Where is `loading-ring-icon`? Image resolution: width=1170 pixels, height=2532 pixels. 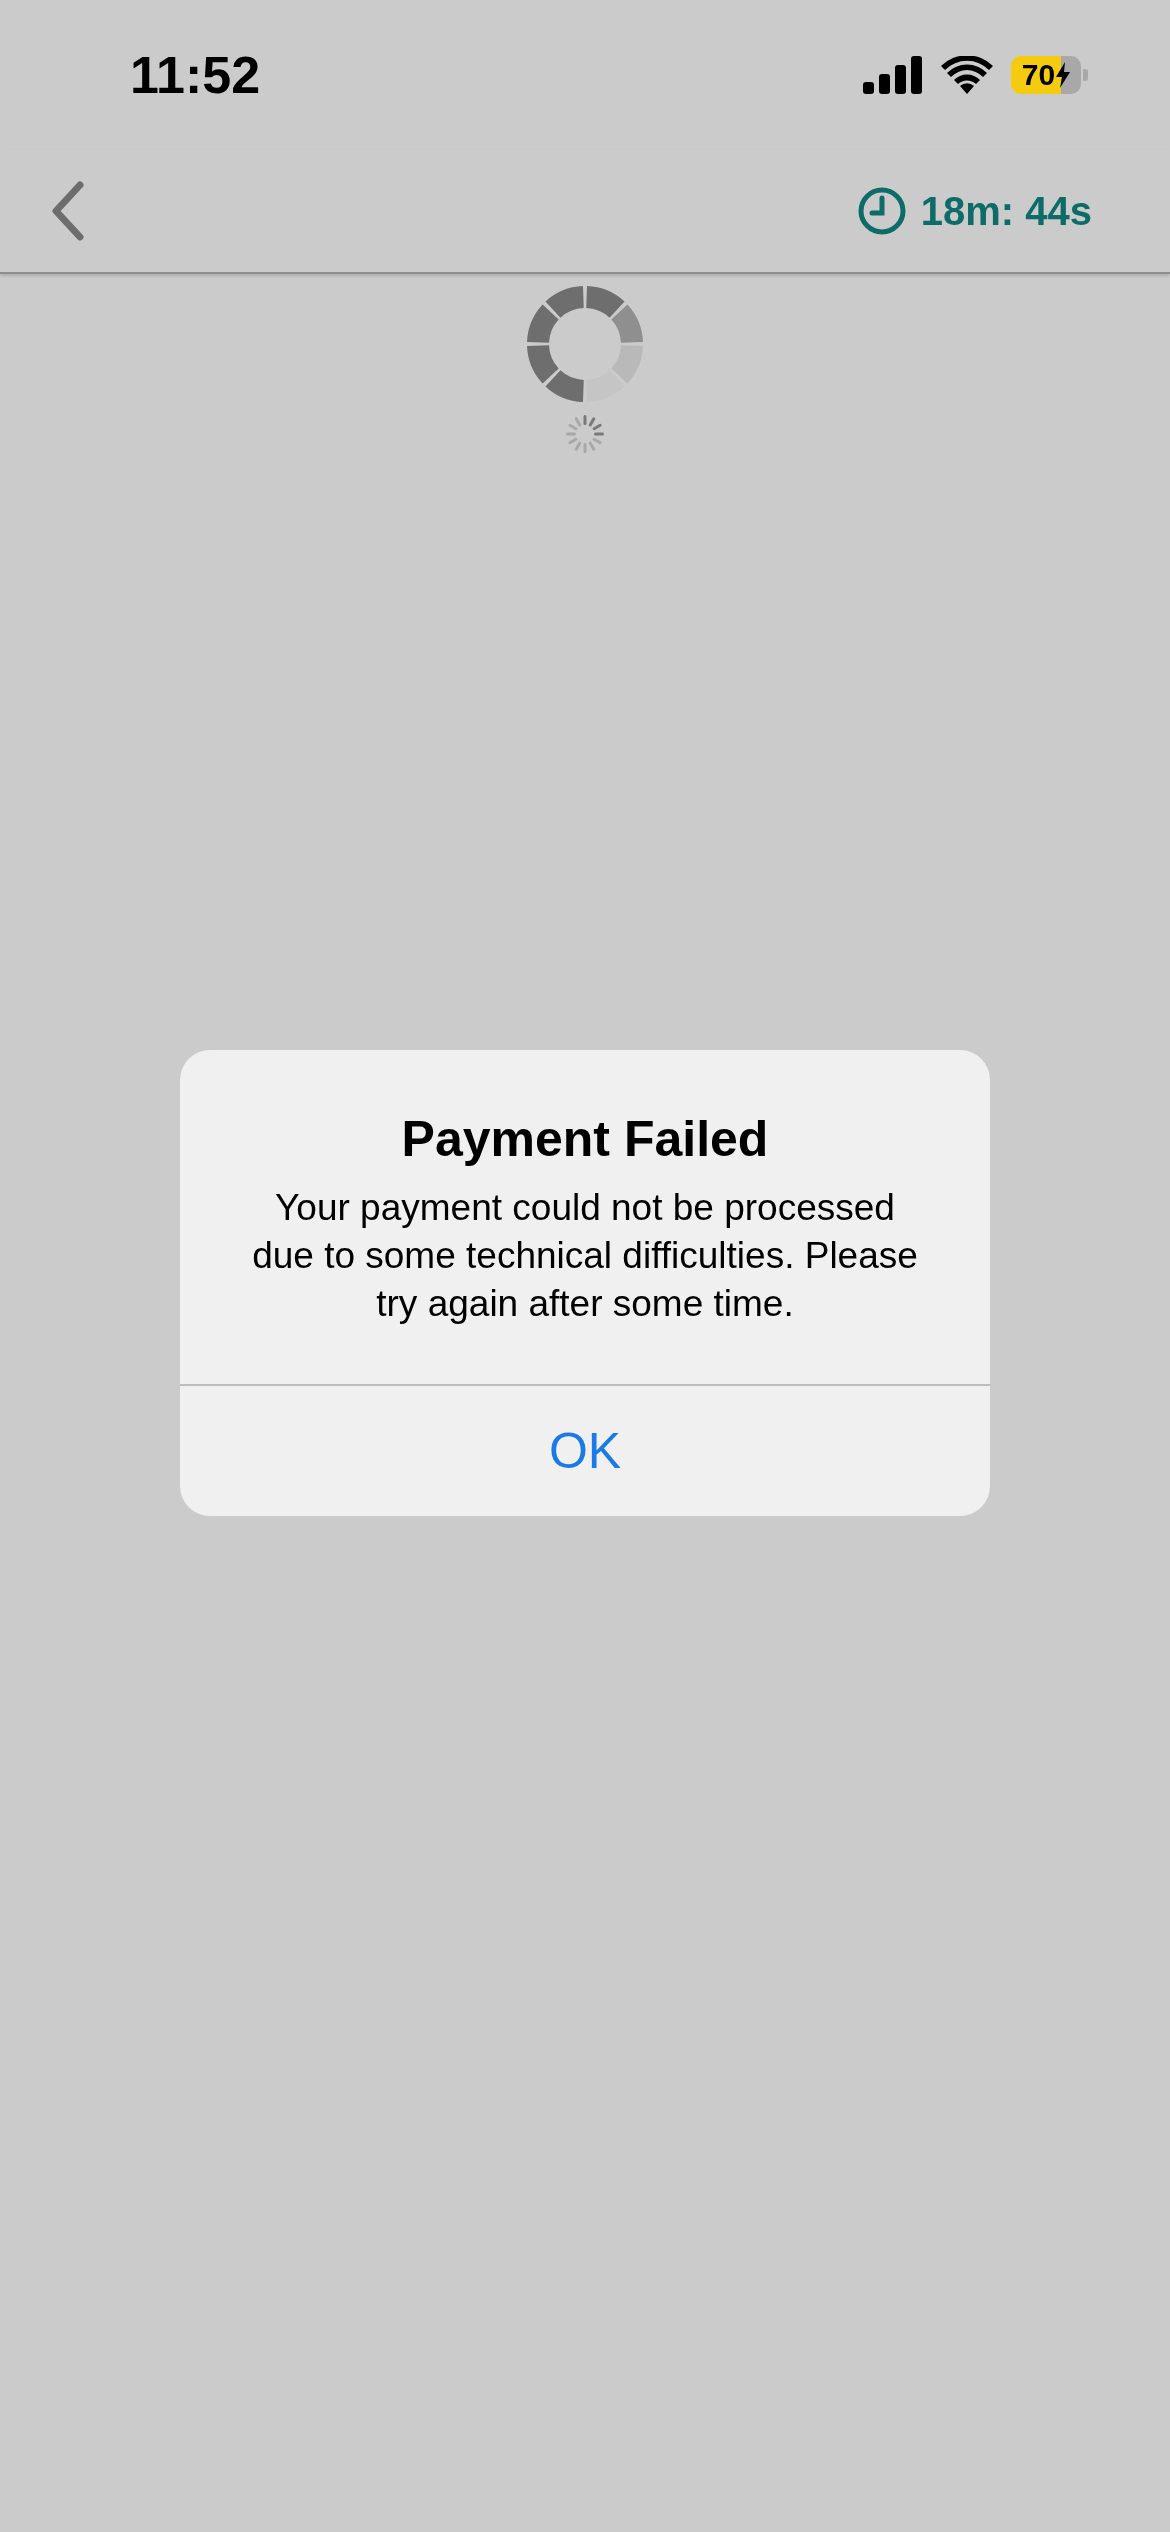 loading-ring-icon is located at coordinates (585, 344).